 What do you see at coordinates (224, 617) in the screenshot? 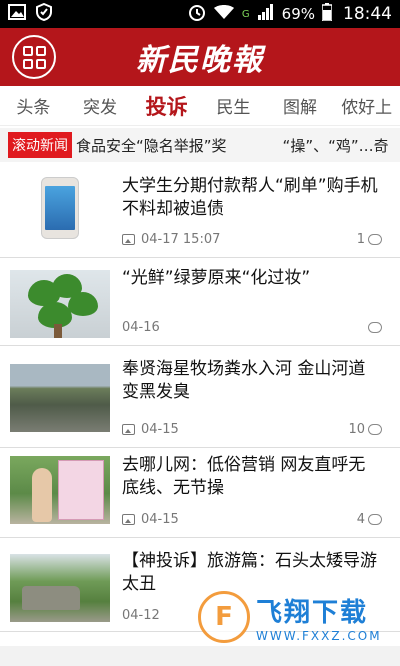
I see `watermark-logo-icon: F` at bounding box center [224, 617].